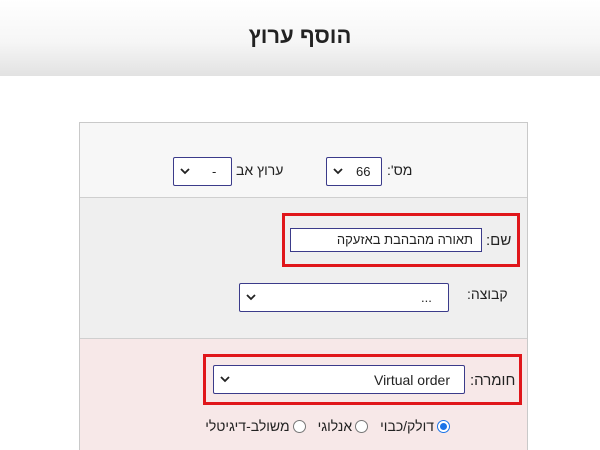  Describe the element at coordinates (202, 171) in the screenshot. I see `parent-channel-select: -` at that location.